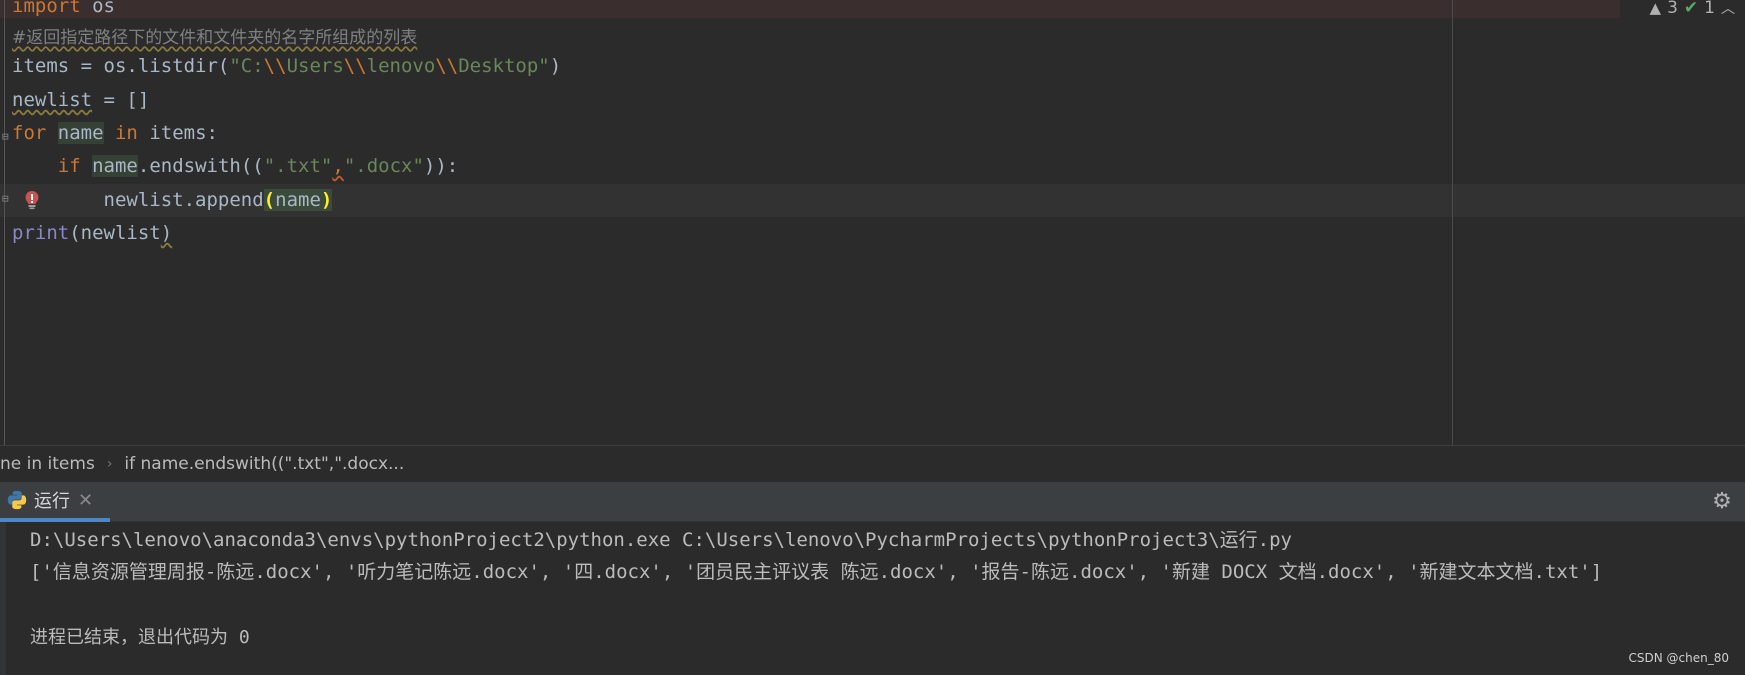 The width and height of the screenshot is (1745, 675). I want to click on code-line-7: newlist.append(name), so click(172, 200).